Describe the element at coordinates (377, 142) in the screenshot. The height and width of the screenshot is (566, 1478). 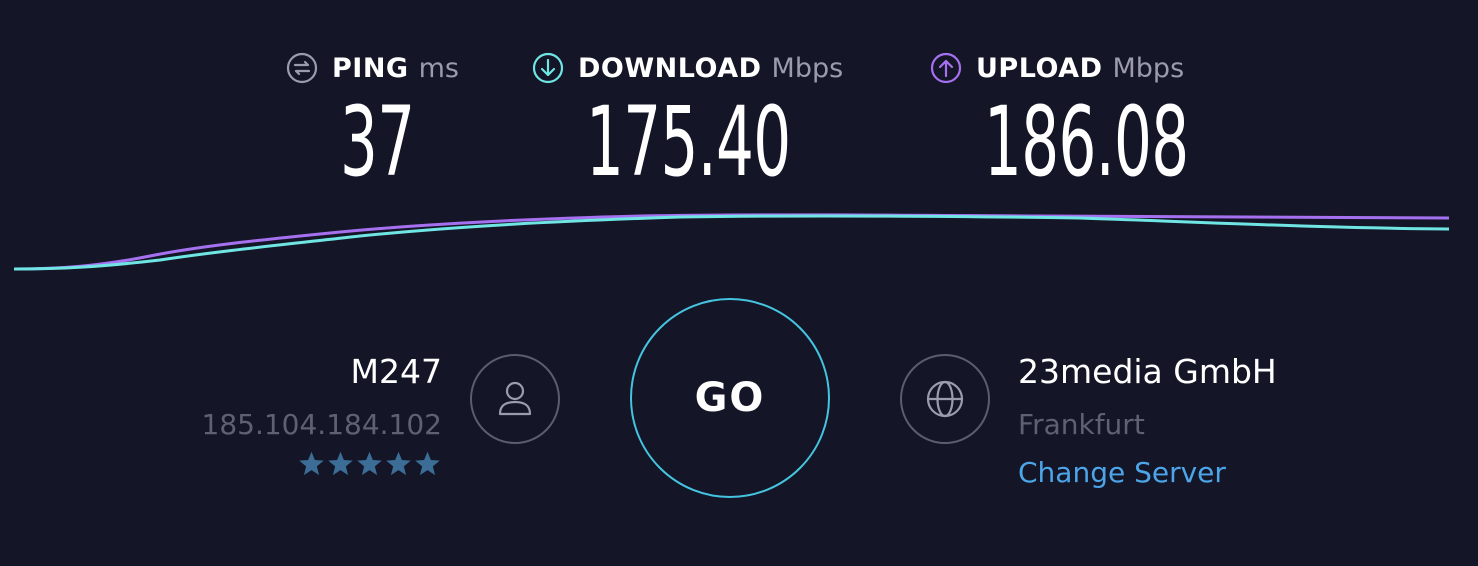
I see `ping-value: 37` at that location.